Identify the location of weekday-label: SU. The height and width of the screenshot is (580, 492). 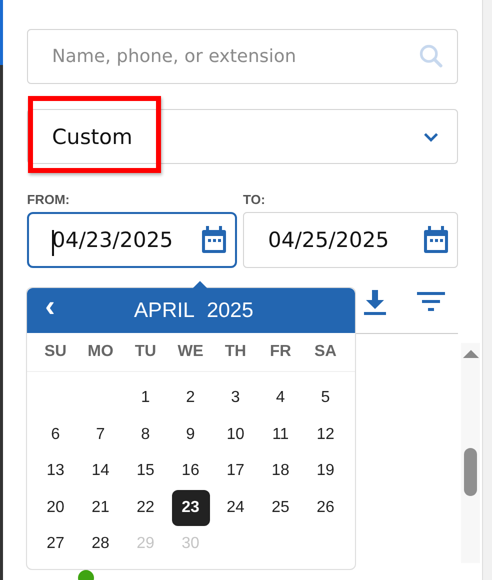
(55, 352).